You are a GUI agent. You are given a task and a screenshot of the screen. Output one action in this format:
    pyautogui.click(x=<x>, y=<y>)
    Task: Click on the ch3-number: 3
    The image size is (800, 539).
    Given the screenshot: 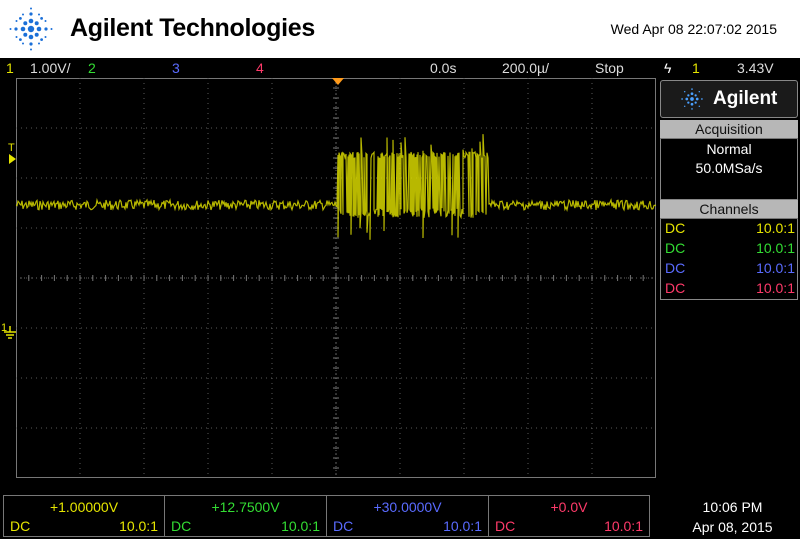 What is the action you would take?
    pyautogui.click(x=176, y=68)
    